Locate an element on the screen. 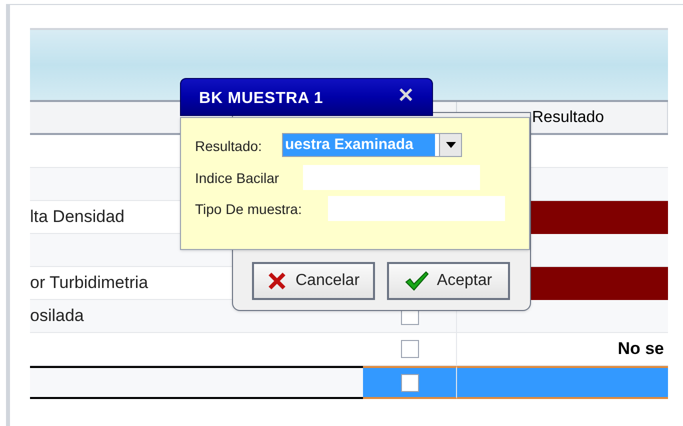 The image size is (683, 426). table-cell-text: osilada is located at coordinates (57, 316).